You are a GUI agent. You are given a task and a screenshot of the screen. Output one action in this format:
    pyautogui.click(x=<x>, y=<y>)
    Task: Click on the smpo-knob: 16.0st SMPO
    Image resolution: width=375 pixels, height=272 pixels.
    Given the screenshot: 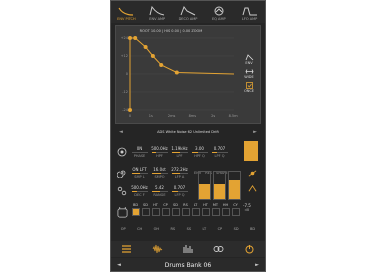 What is the action you would take?
    pyautogui.click(x=159, y=172)
    